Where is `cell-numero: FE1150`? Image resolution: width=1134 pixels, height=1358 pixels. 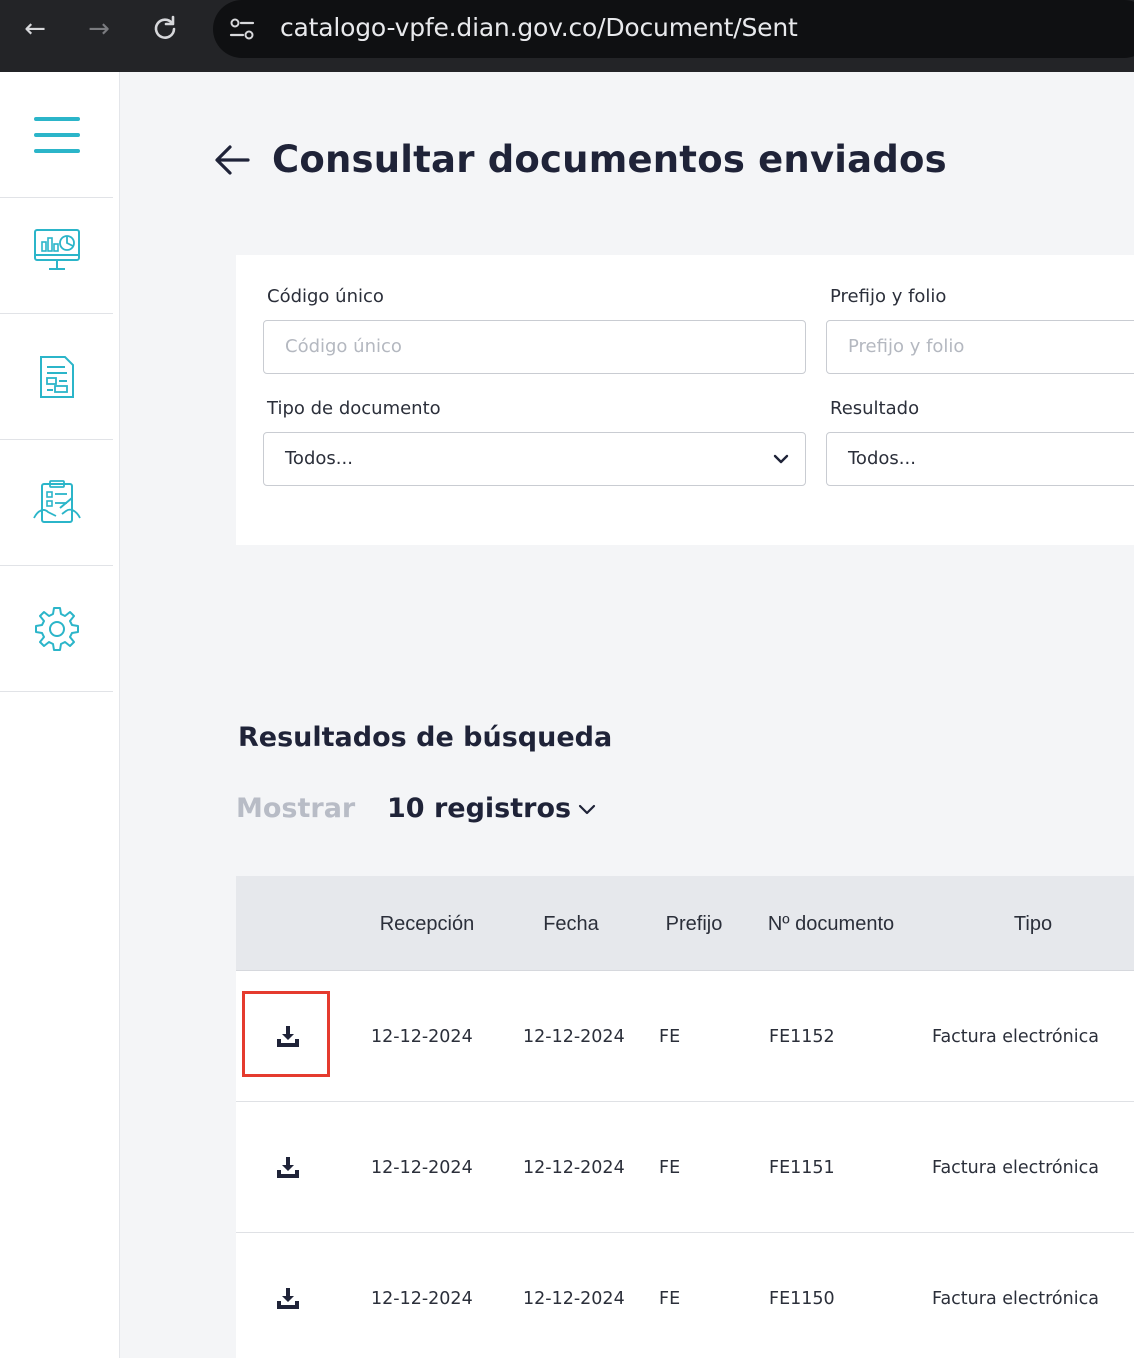
cell-numero: FE1150 is located at coordinates (802, 1298).